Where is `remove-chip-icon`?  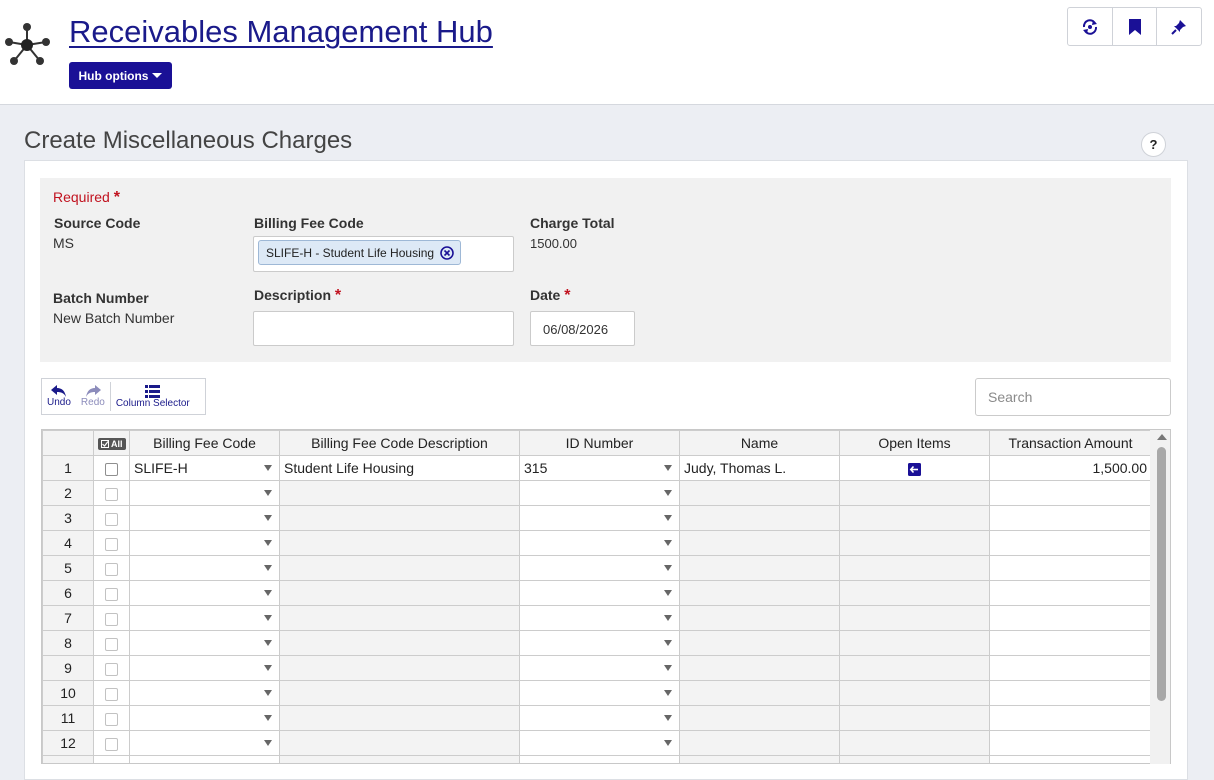
remove-chip-icon is located at coordinates (447, 253).